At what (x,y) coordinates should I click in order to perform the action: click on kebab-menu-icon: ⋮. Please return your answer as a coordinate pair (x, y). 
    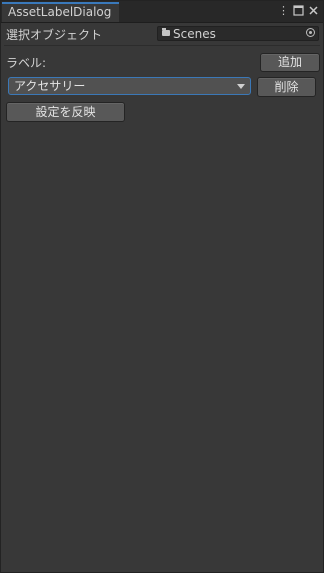
    Looking at the image, I should click on (283, 11).